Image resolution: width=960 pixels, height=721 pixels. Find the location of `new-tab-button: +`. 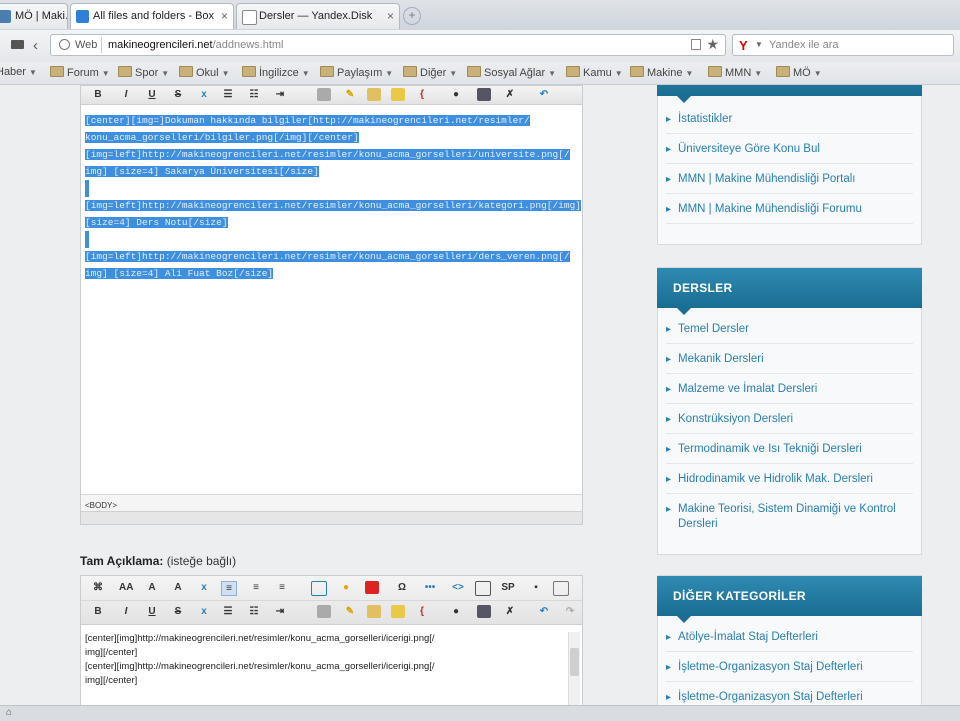

new-tab-button: + is located at coordinates (412, 16).